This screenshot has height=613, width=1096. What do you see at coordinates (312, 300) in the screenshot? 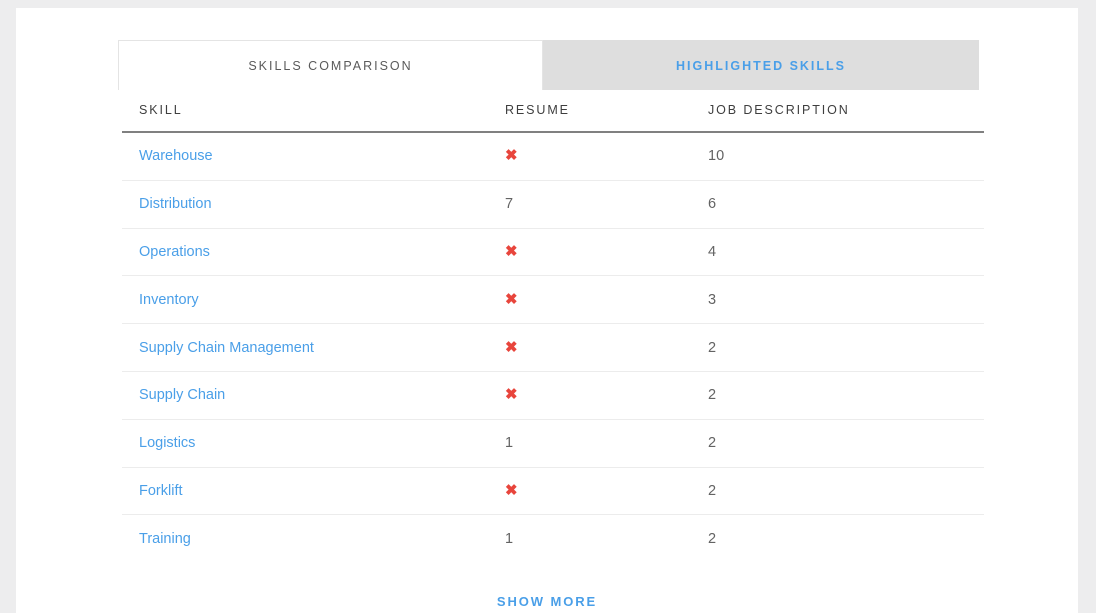
I see `skill-cell: Inventory` at bounding box center [312, 300].